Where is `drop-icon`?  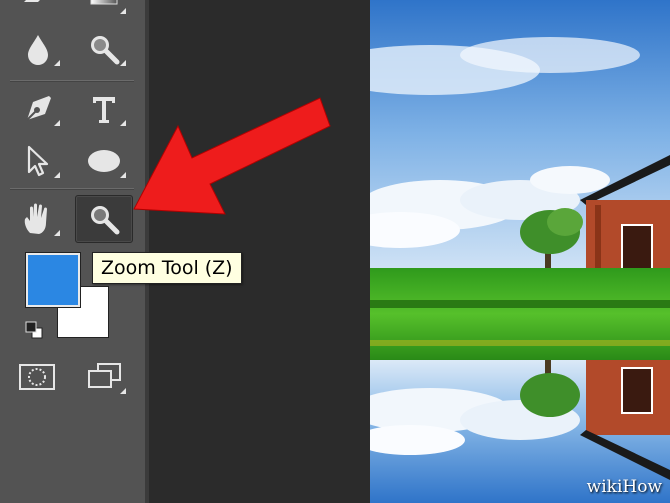
drop-icon is located at coordinates (38, 50).